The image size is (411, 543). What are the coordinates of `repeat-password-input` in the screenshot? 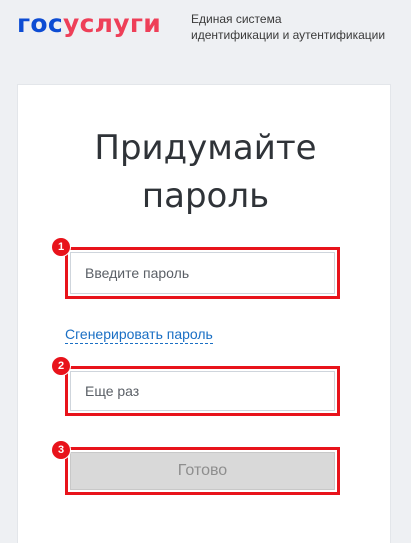 It's located at (202, 391).